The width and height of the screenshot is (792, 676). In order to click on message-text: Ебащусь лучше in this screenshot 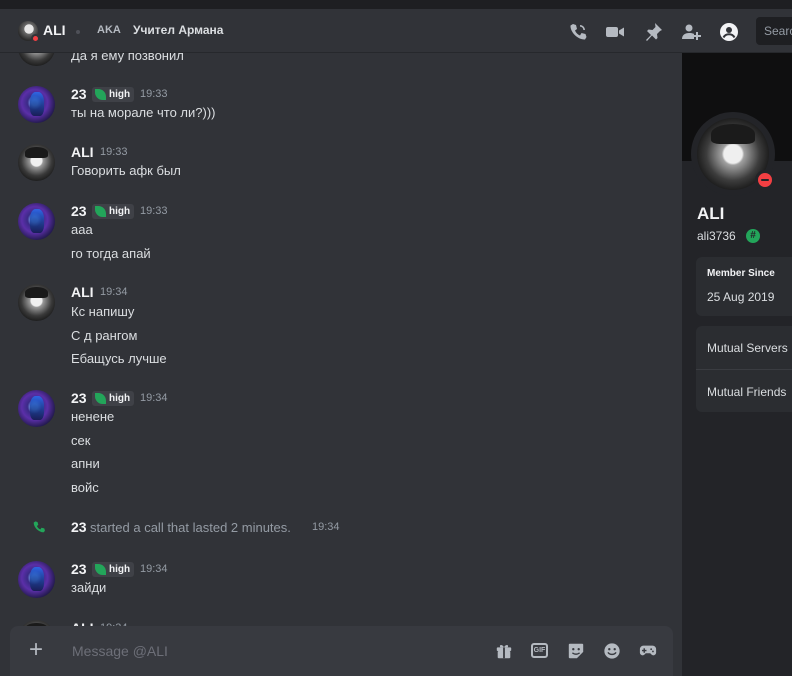, I will do `click(119, 358)`.